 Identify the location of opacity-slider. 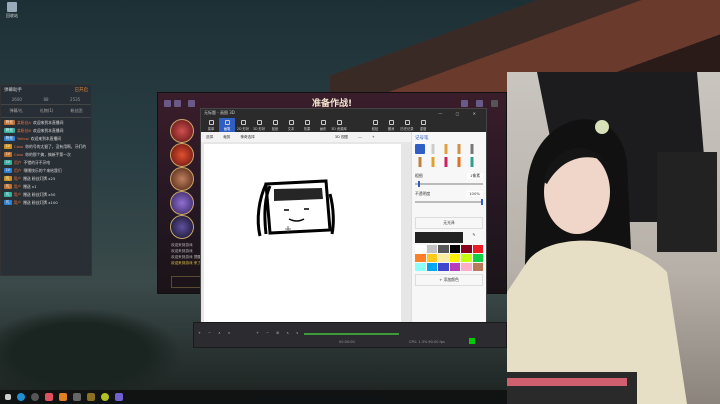
(449, 202).